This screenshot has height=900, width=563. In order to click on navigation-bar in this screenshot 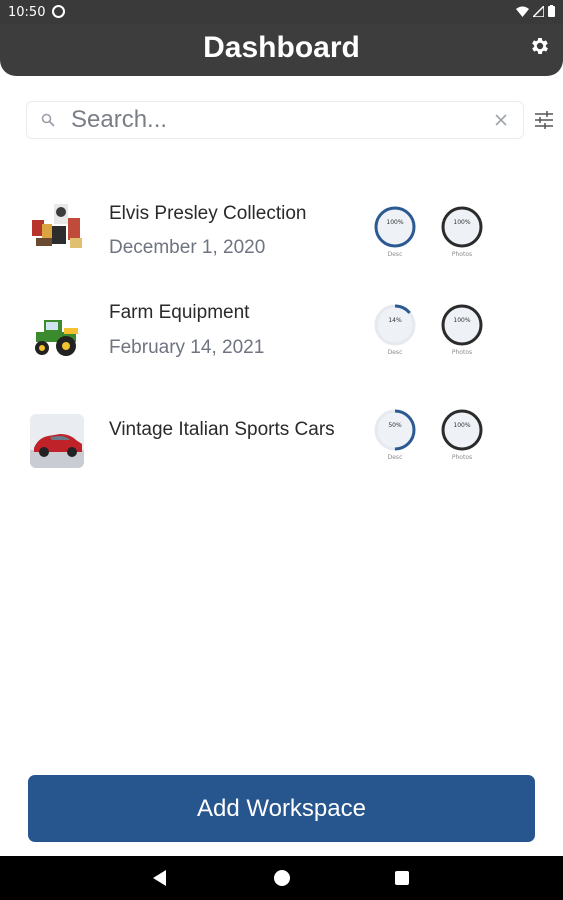, I will do `click(281, 878)`.